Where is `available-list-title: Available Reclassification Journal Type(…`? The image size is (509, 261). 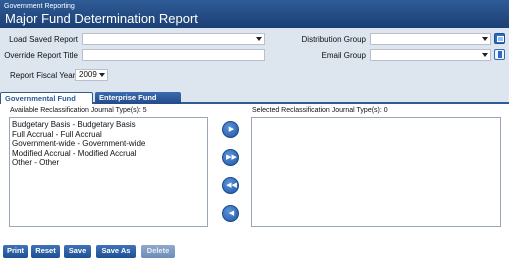 available-list-title: Available Reclassification Journal Type(… is located at coordinates (78, 110).